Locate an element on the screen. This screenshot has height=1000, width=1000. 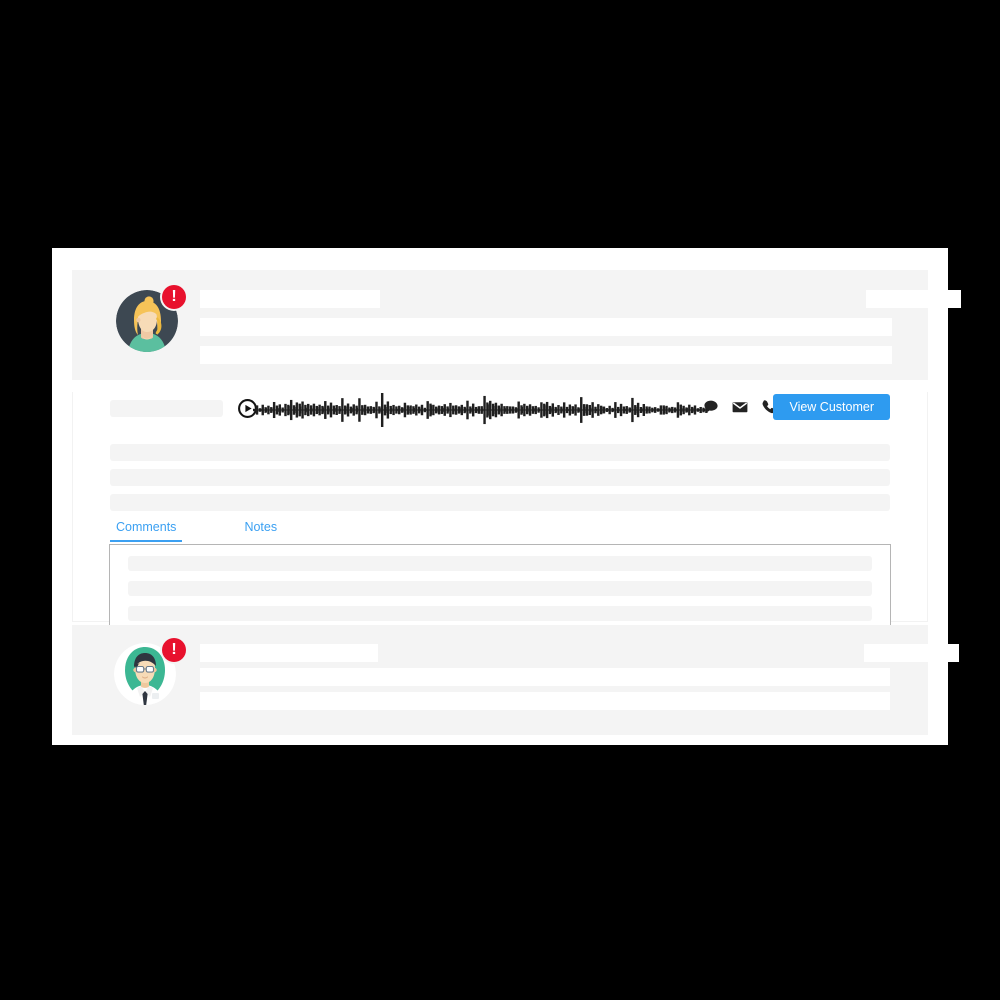
email-icon is located at coordinates (740, 407).